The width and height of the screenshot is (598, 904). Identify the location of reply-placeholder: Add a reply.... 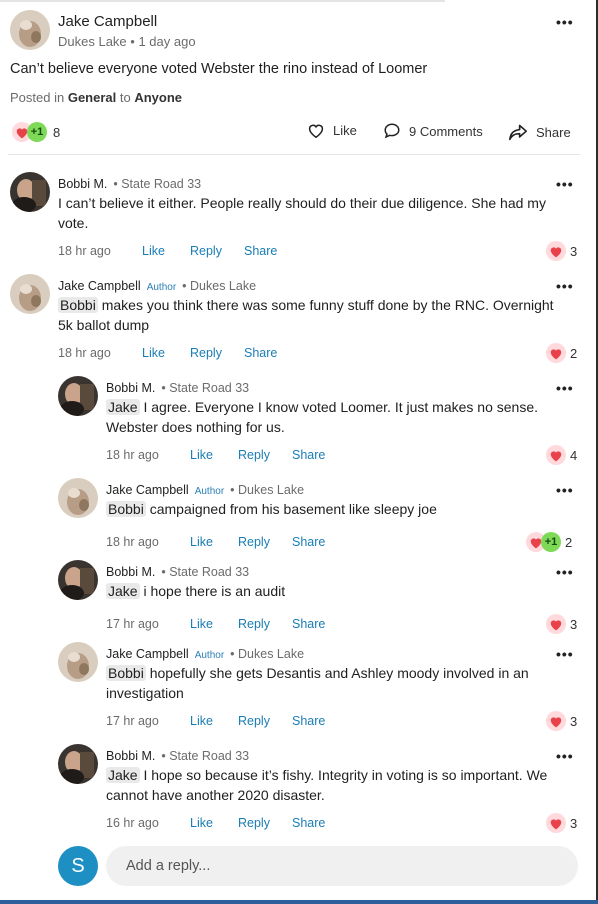
(168, 866).